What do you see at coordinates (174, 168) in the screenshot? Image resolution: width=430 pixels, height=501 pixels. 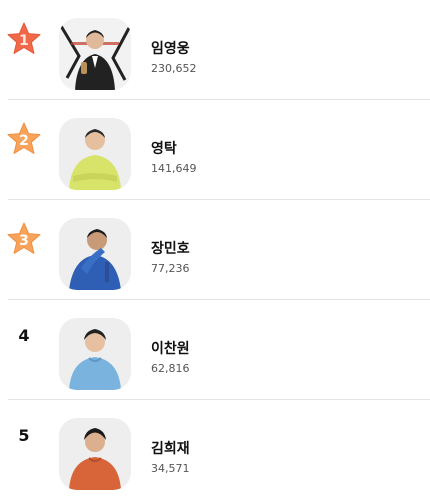 I see `vote-count: 141,649` at bounding box center [174, 168].